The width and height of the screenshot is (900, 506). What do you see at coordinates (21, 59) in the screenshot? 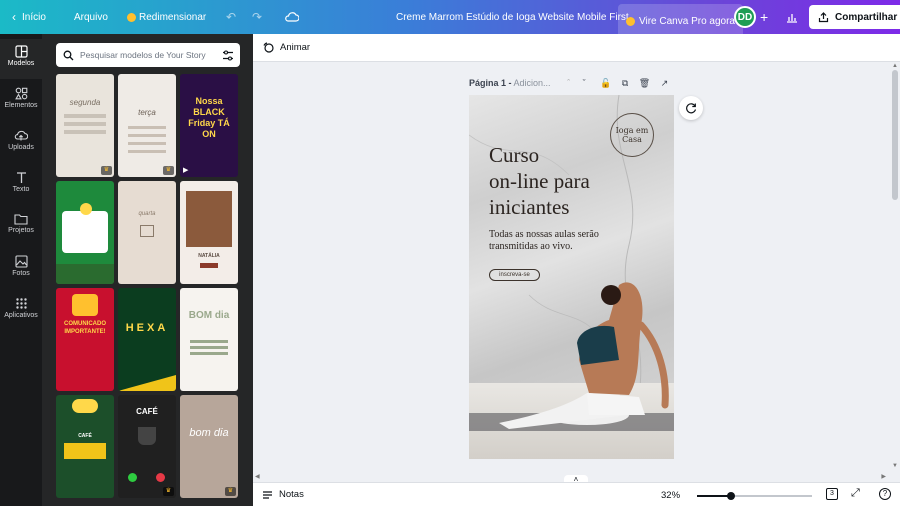
I see `rail-item-templates: Modelos` at bounding box center [21, 59].